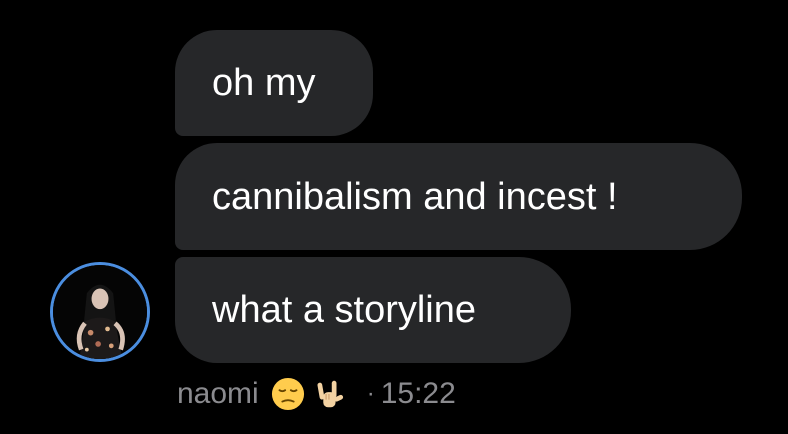 Image resolution: width=788 pixels, height=434 pixels. I want to click on pensive-face-emoji, so click(288, 394).